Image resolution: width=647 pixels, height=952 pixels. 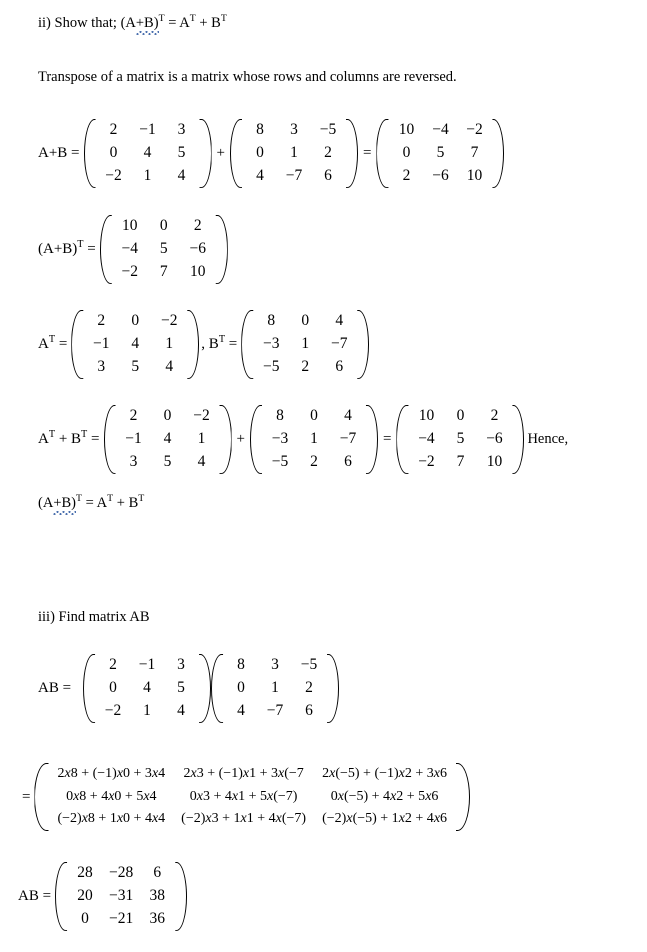 I want to click on expansion-cell: 0x8 + 4x0 + 5x4, so click(x=111, y=796).